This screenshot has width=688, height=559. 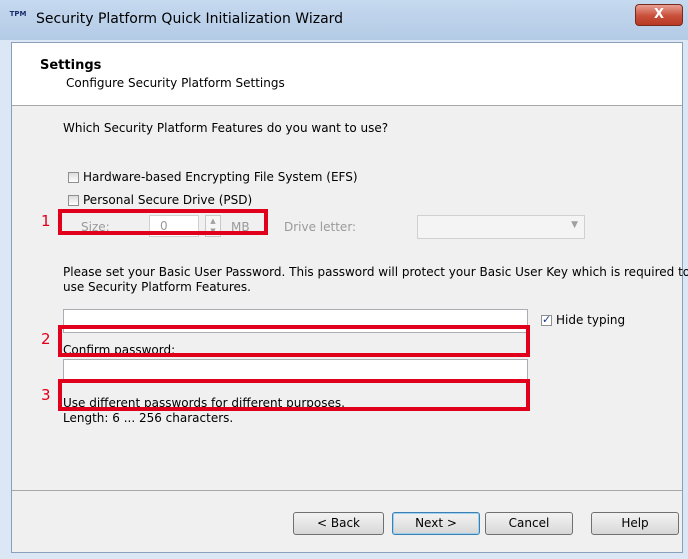 What do you see at coordinates (46, 221) in the screenshot?
I see `annotation-marker-1: 1` at bounding box center [46, 221].